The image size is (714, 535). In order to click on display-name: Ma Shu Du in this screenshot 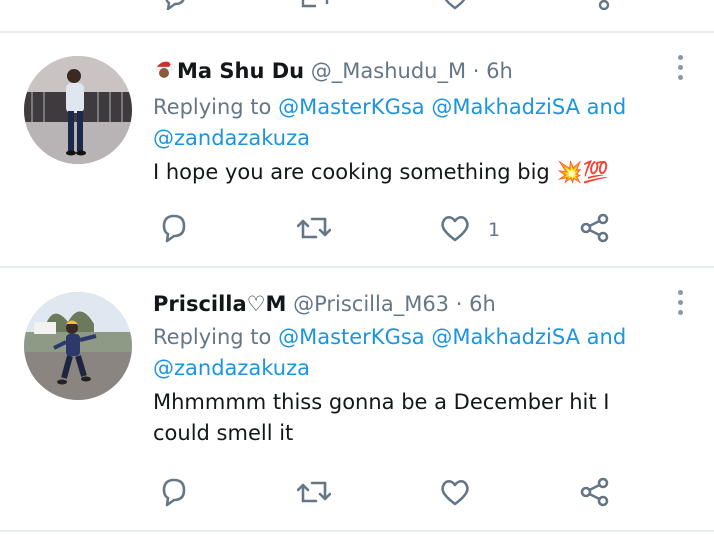, I will do `click(240, 71)`.